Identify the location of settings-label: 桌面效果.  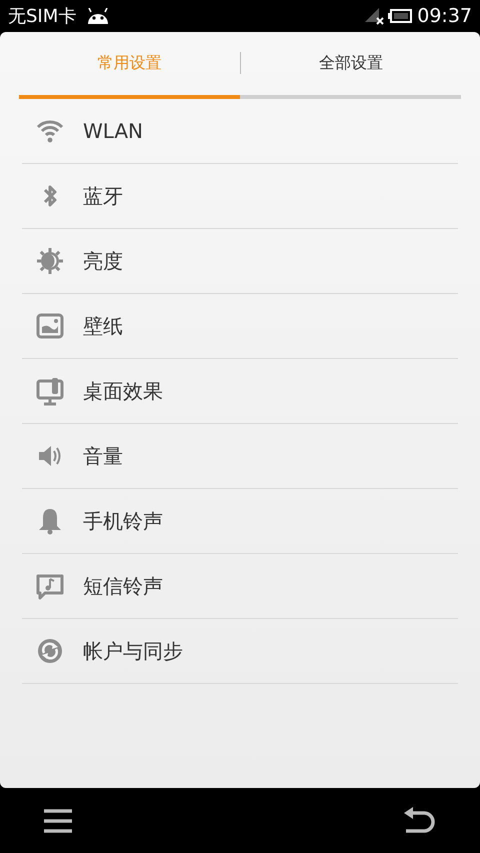
(123, 391).